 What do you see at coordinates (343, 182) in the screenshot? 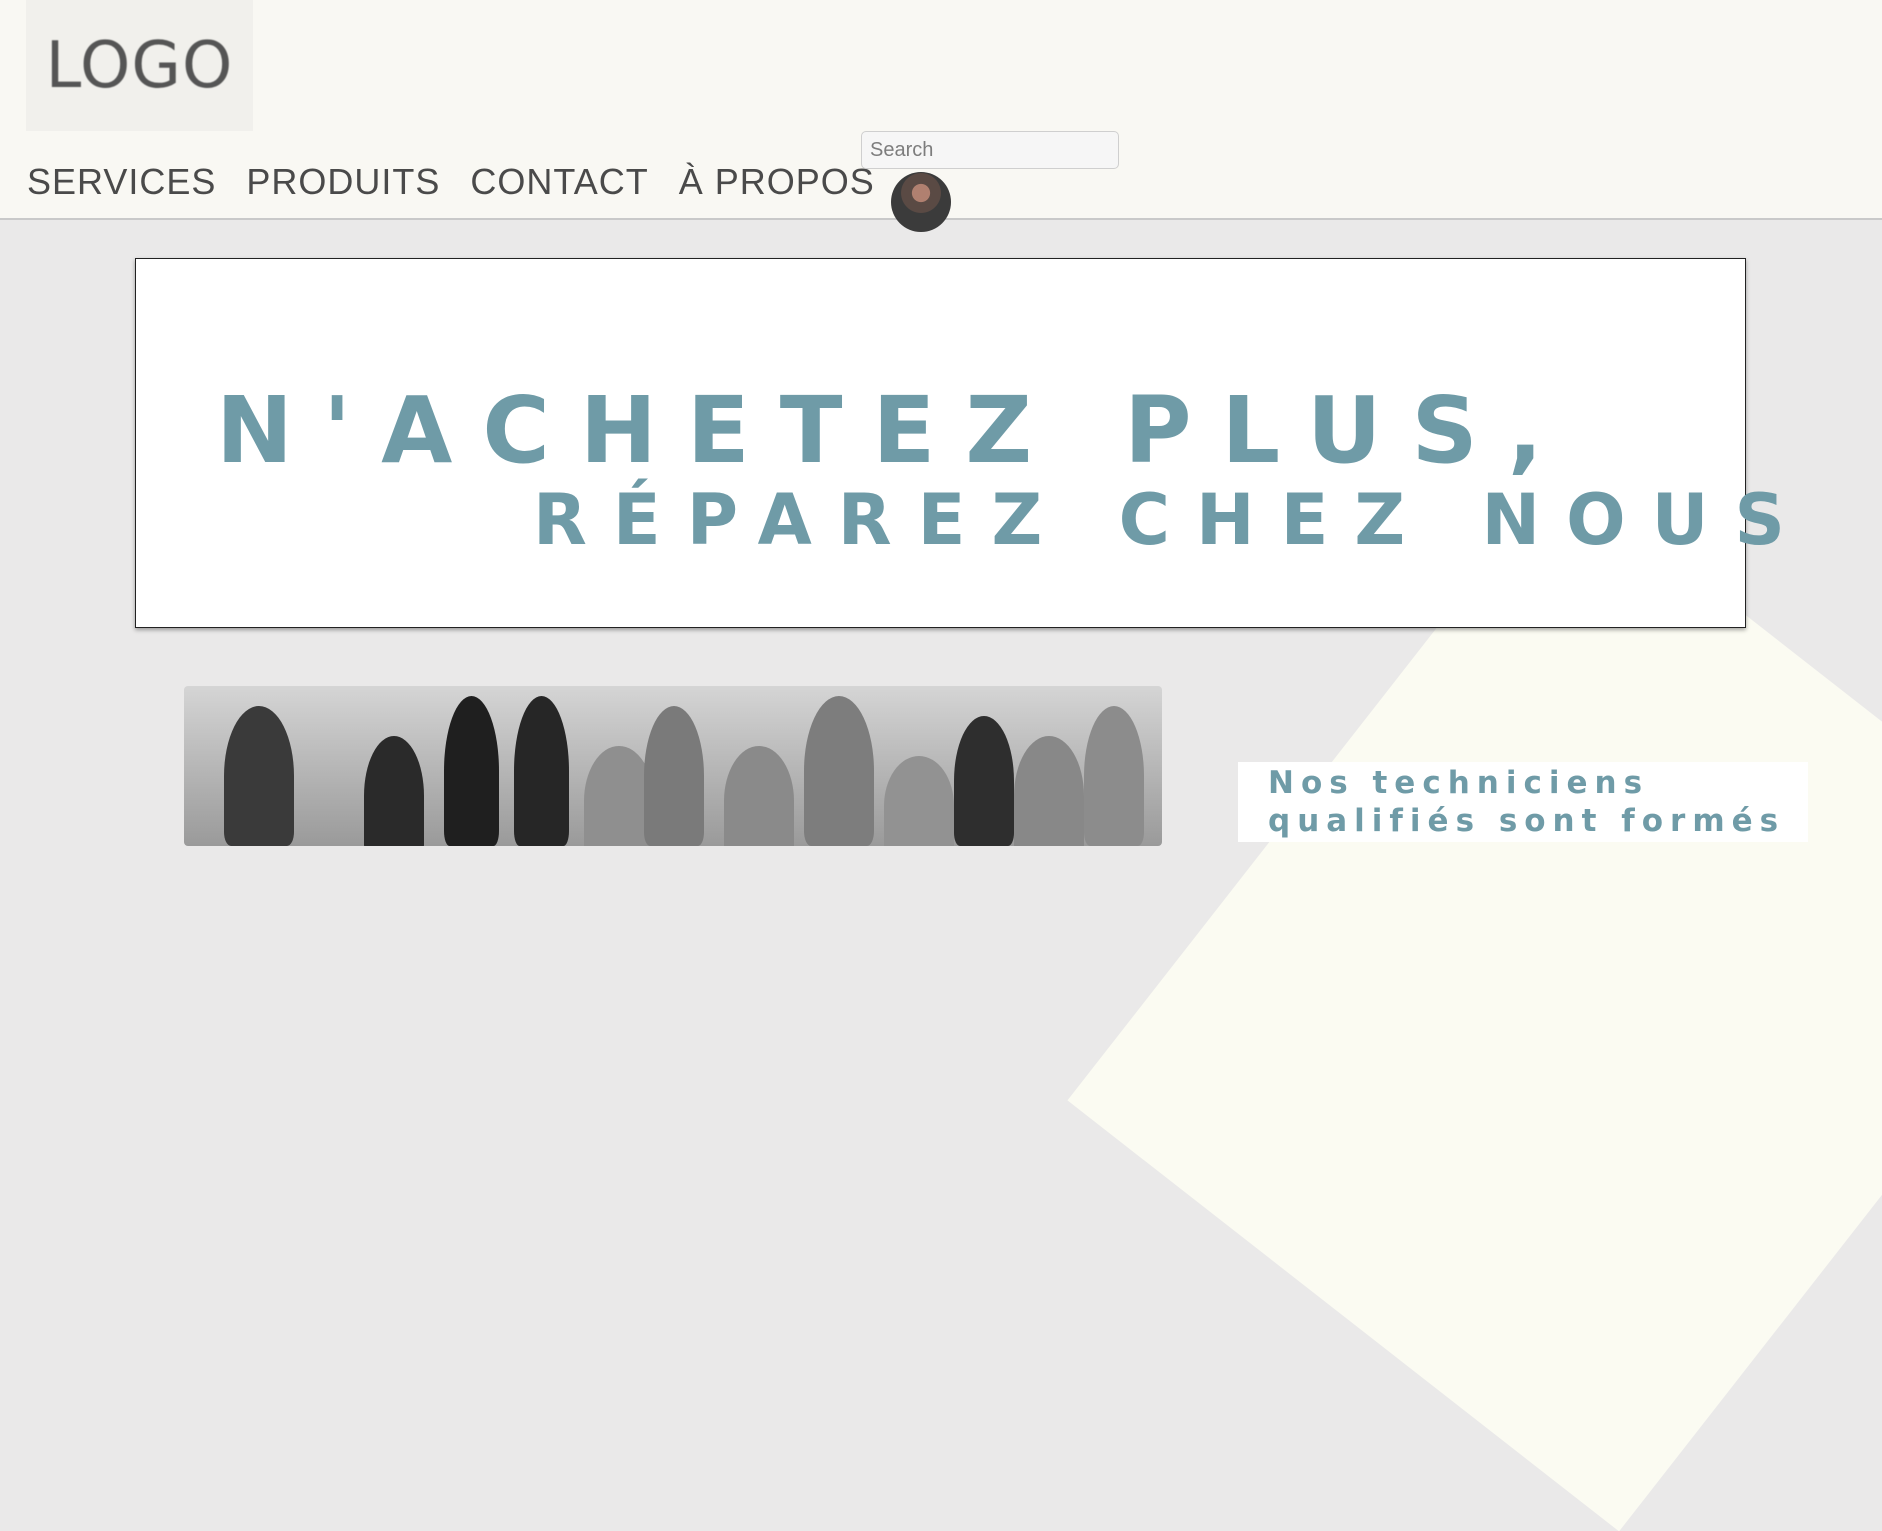
I see `nav-item-produits: PRODUITS` at bounding box center [343, 182].